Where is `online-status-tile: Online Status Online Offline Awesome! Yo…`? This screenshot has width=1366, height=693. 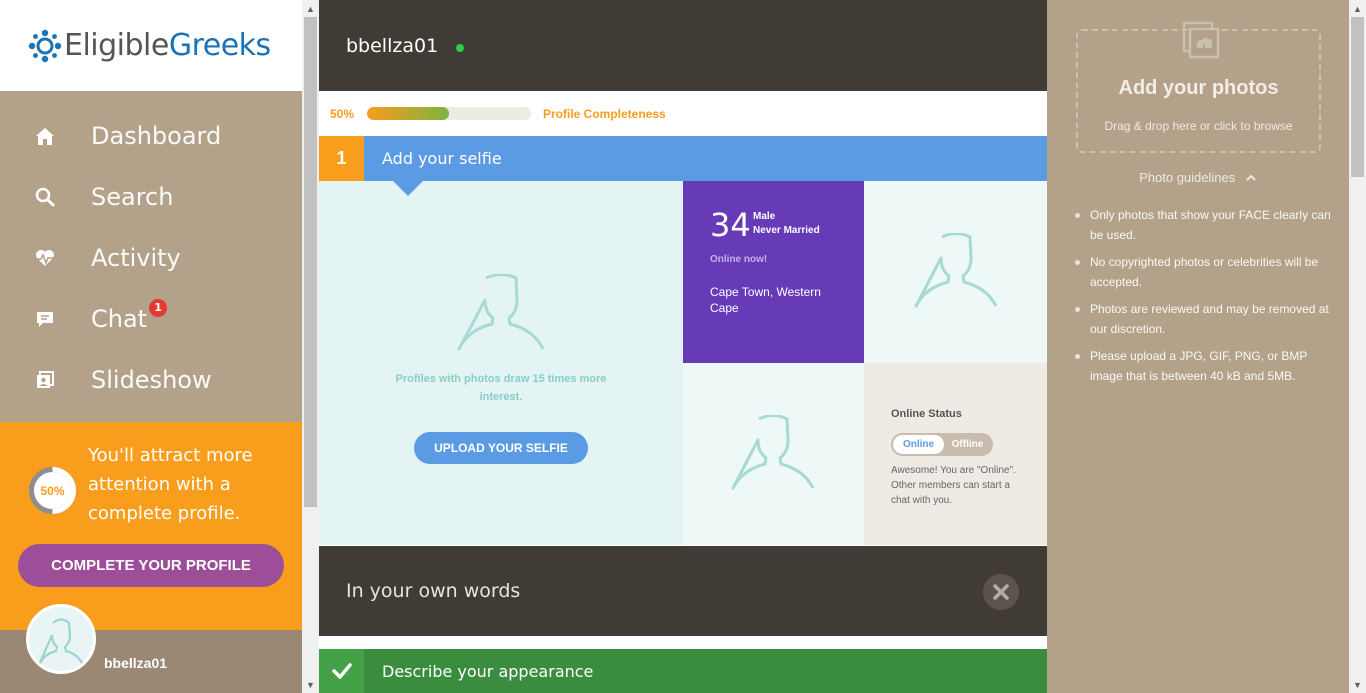 online-status-tile: Online Status Online Offline Awesome! Yo… is located at coordinates (955, 454).